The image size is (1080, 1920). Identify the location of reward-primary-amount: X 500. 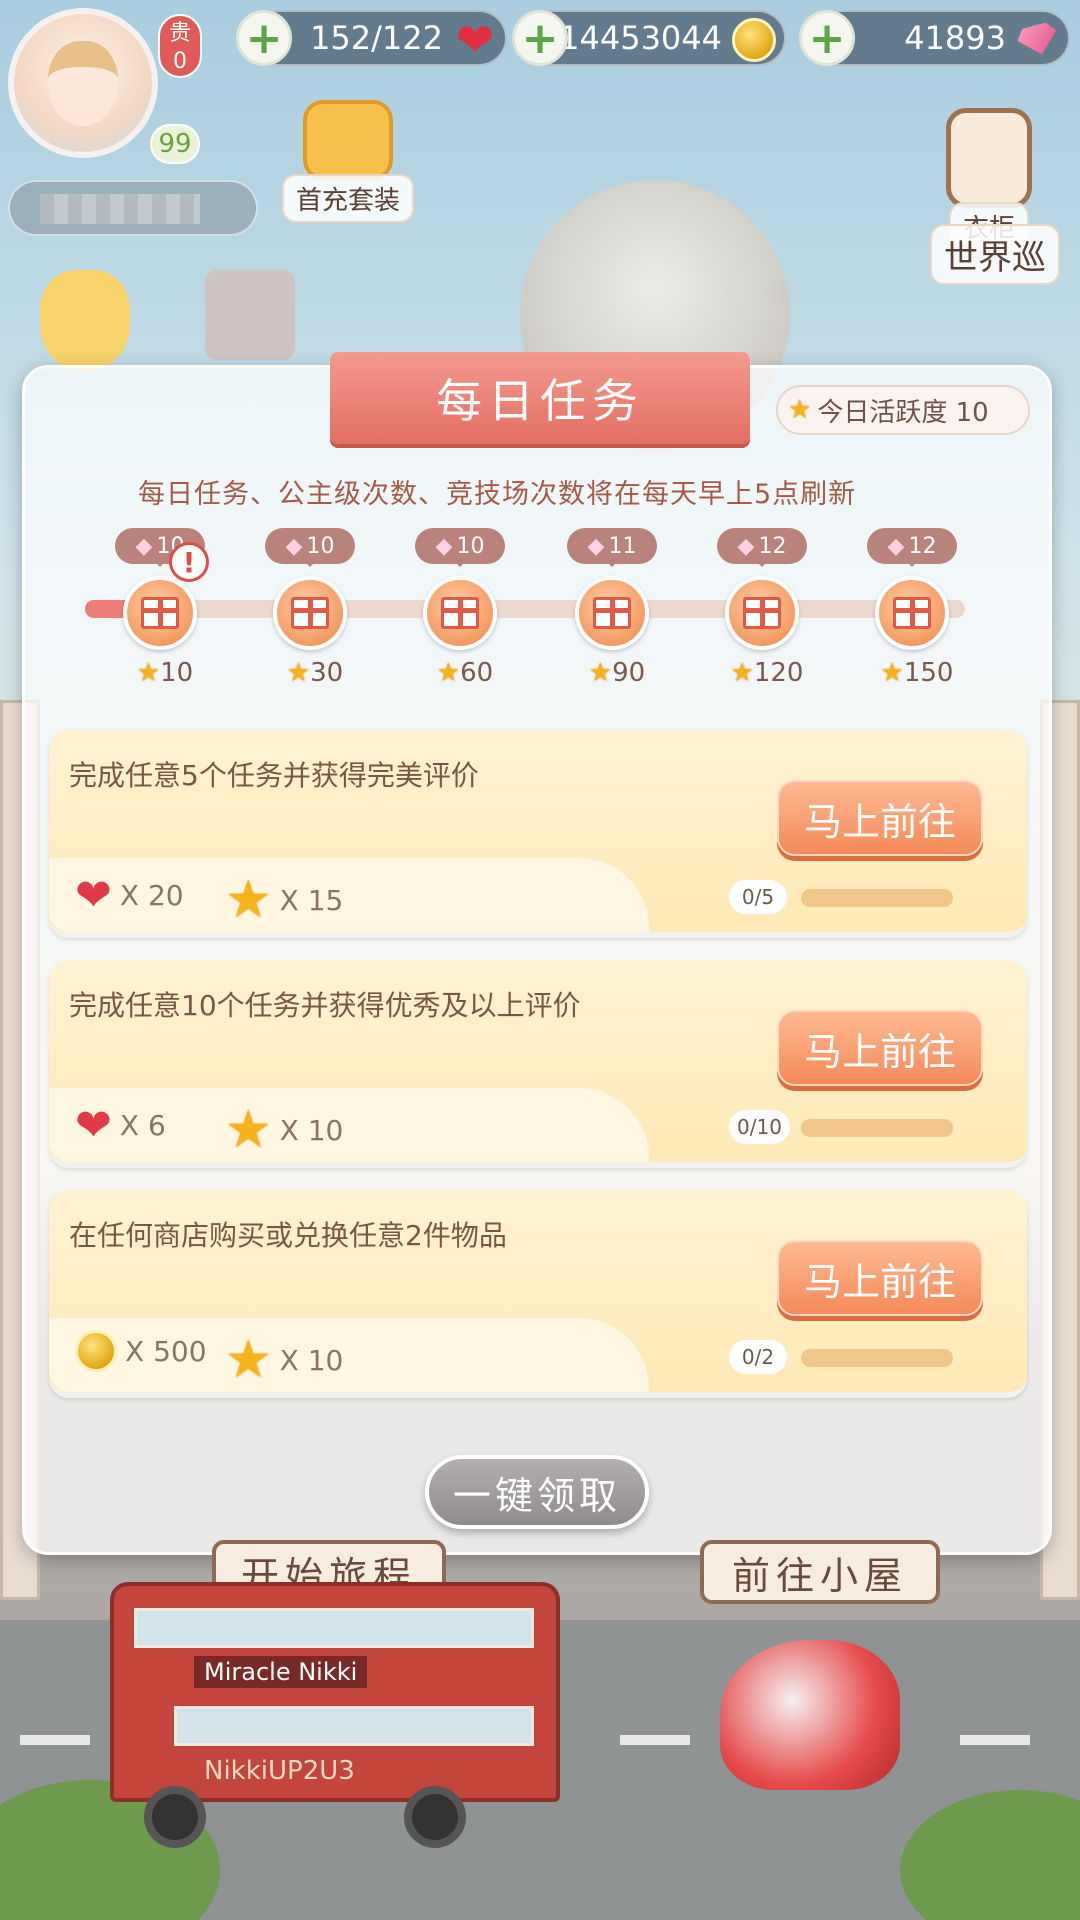
(166, 1351).